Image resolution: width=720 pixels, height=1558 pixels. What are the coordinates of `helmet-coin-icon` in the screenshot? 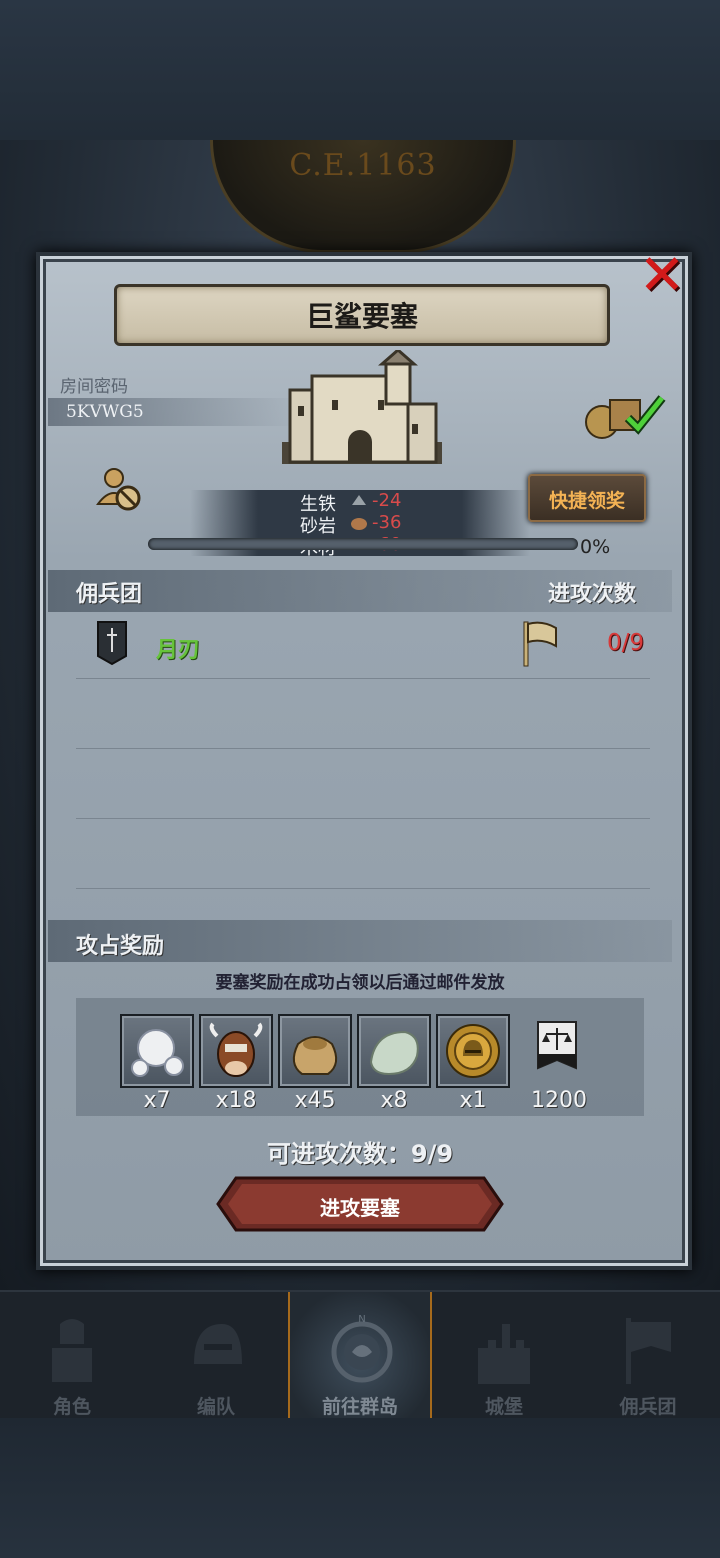 It's located at (473, 1051).